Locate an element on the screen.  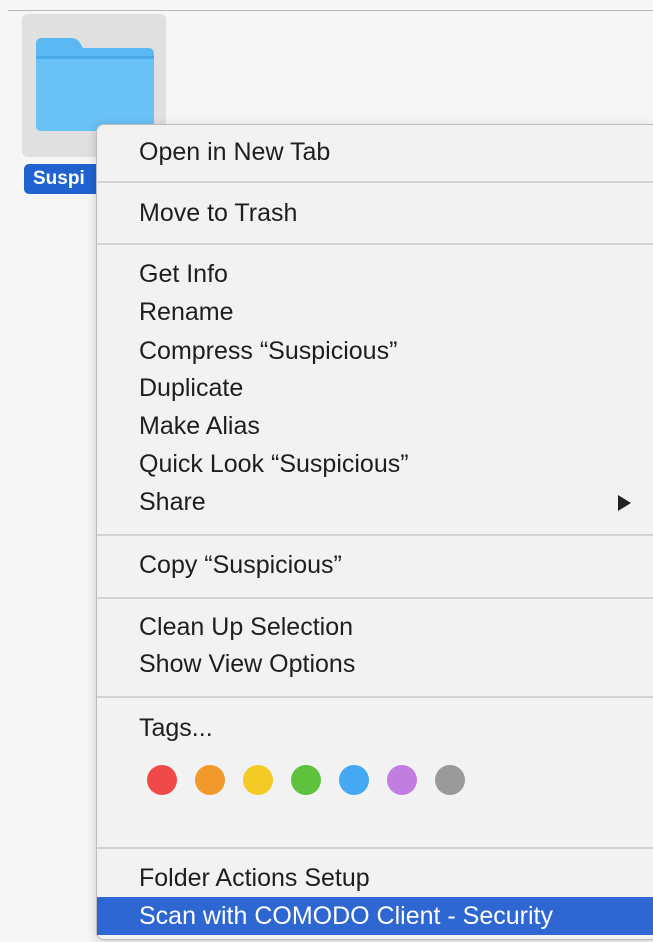
folder-icon is located at coordinates (95, 84).